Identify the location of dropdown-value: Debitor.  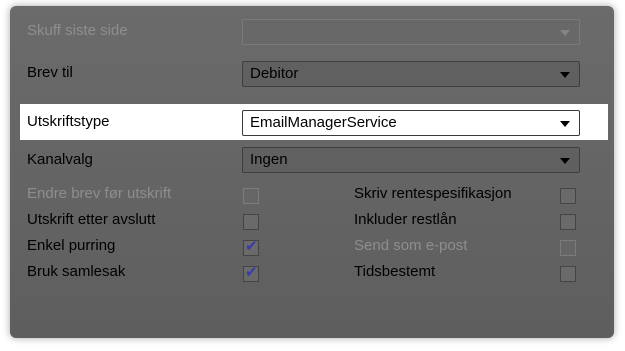
(274, 73).